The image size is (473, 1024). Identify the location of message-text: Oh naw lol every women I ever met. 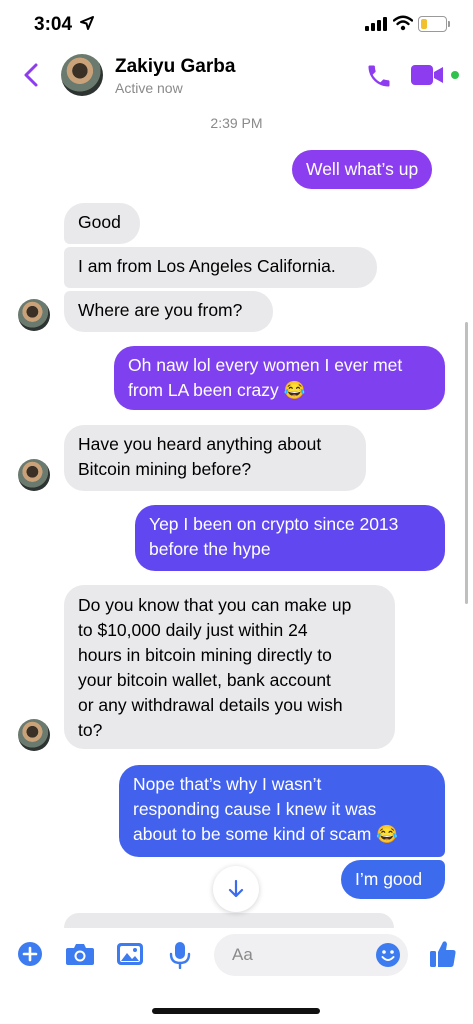
(265, 365).